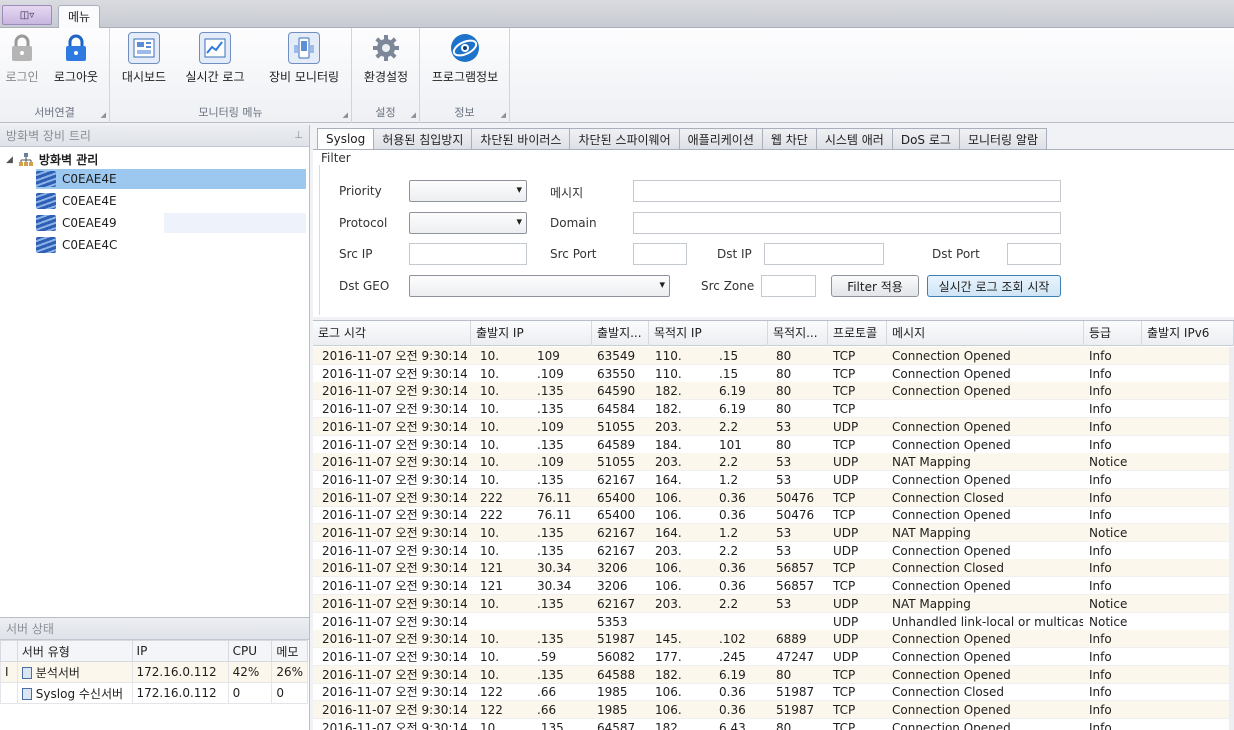 The width and height of the screenshot is (1234, 730). Describe the element at coordinates (668, 426) in the screenshot. I see `dst-ip-prefix-cell: 203.` at that location.